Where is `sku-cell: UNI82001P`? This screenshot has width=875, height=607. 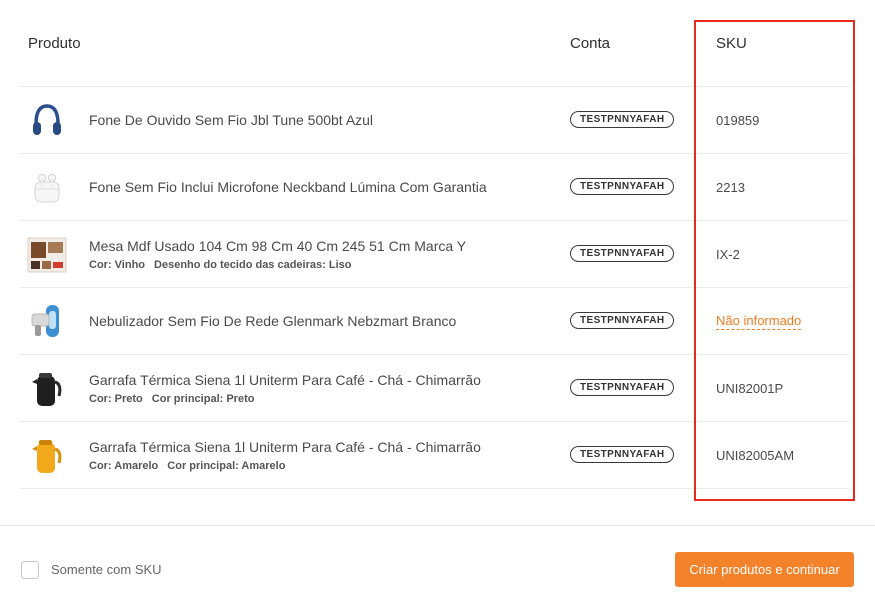 sku-cell: UNI82001P is located at coordinates (749, 388).